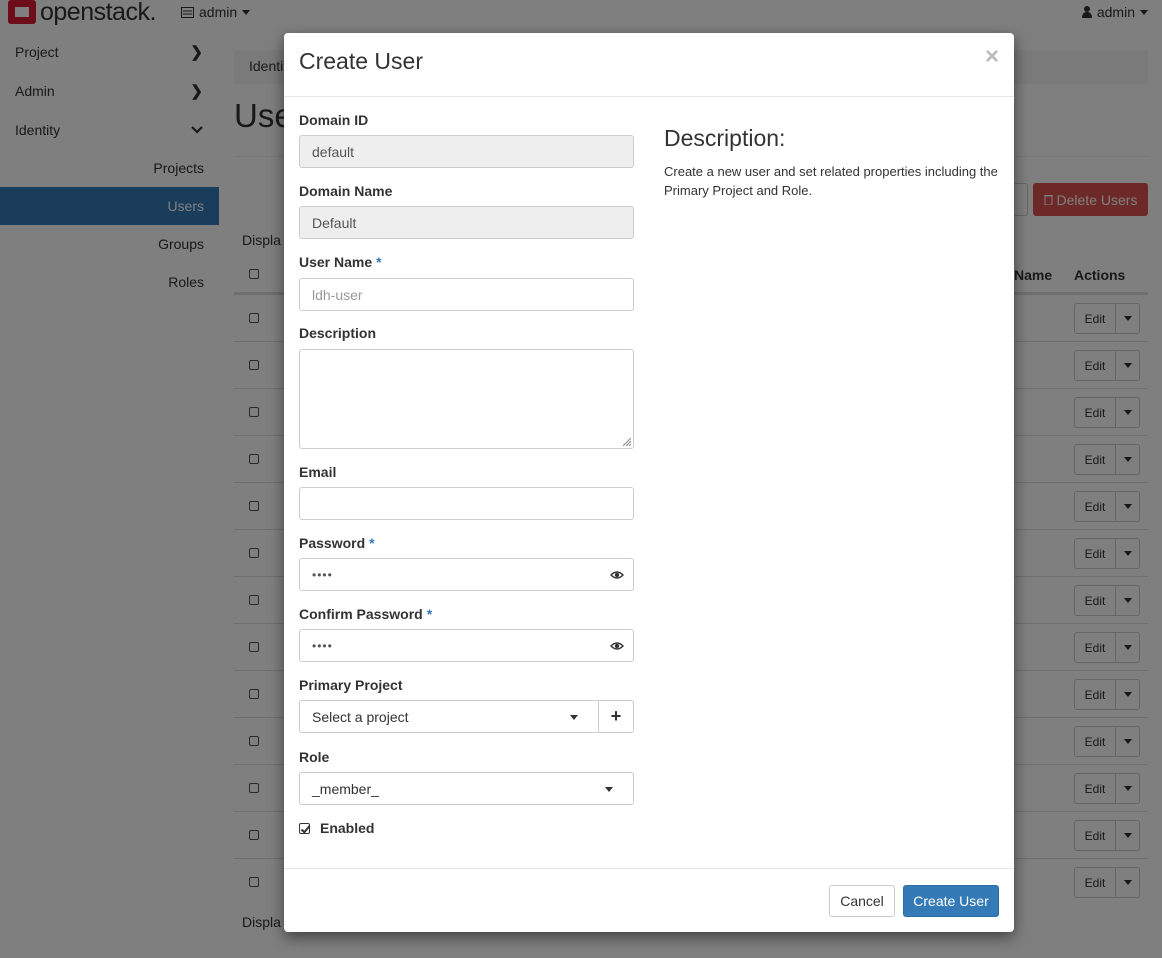 The width and height of the screenshot is (1162, 958). I want to click on password-group: Password * ••••, so click(466, 563).